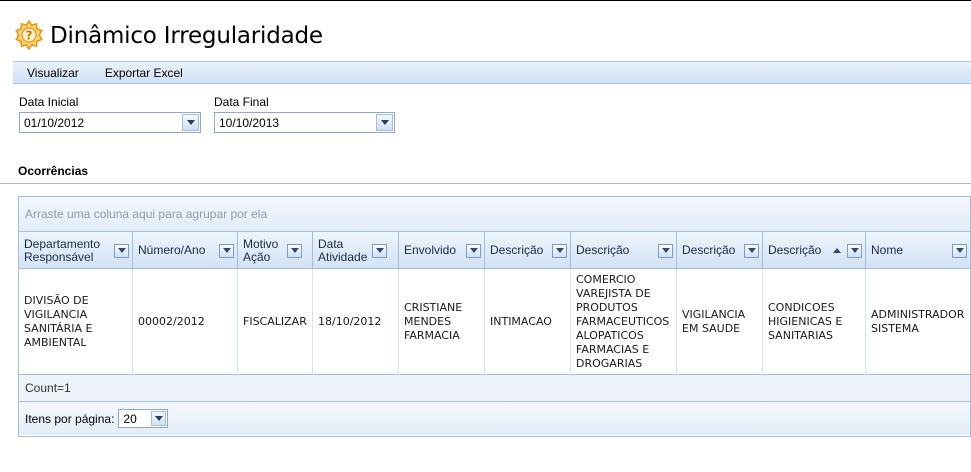 The height and width of the screenshot is (472, 971). What do you see at coordinates (356, 322) in the screenshot?
I see `cell-data-atividade: 18/10/2012` at bounding box center [356, 322].